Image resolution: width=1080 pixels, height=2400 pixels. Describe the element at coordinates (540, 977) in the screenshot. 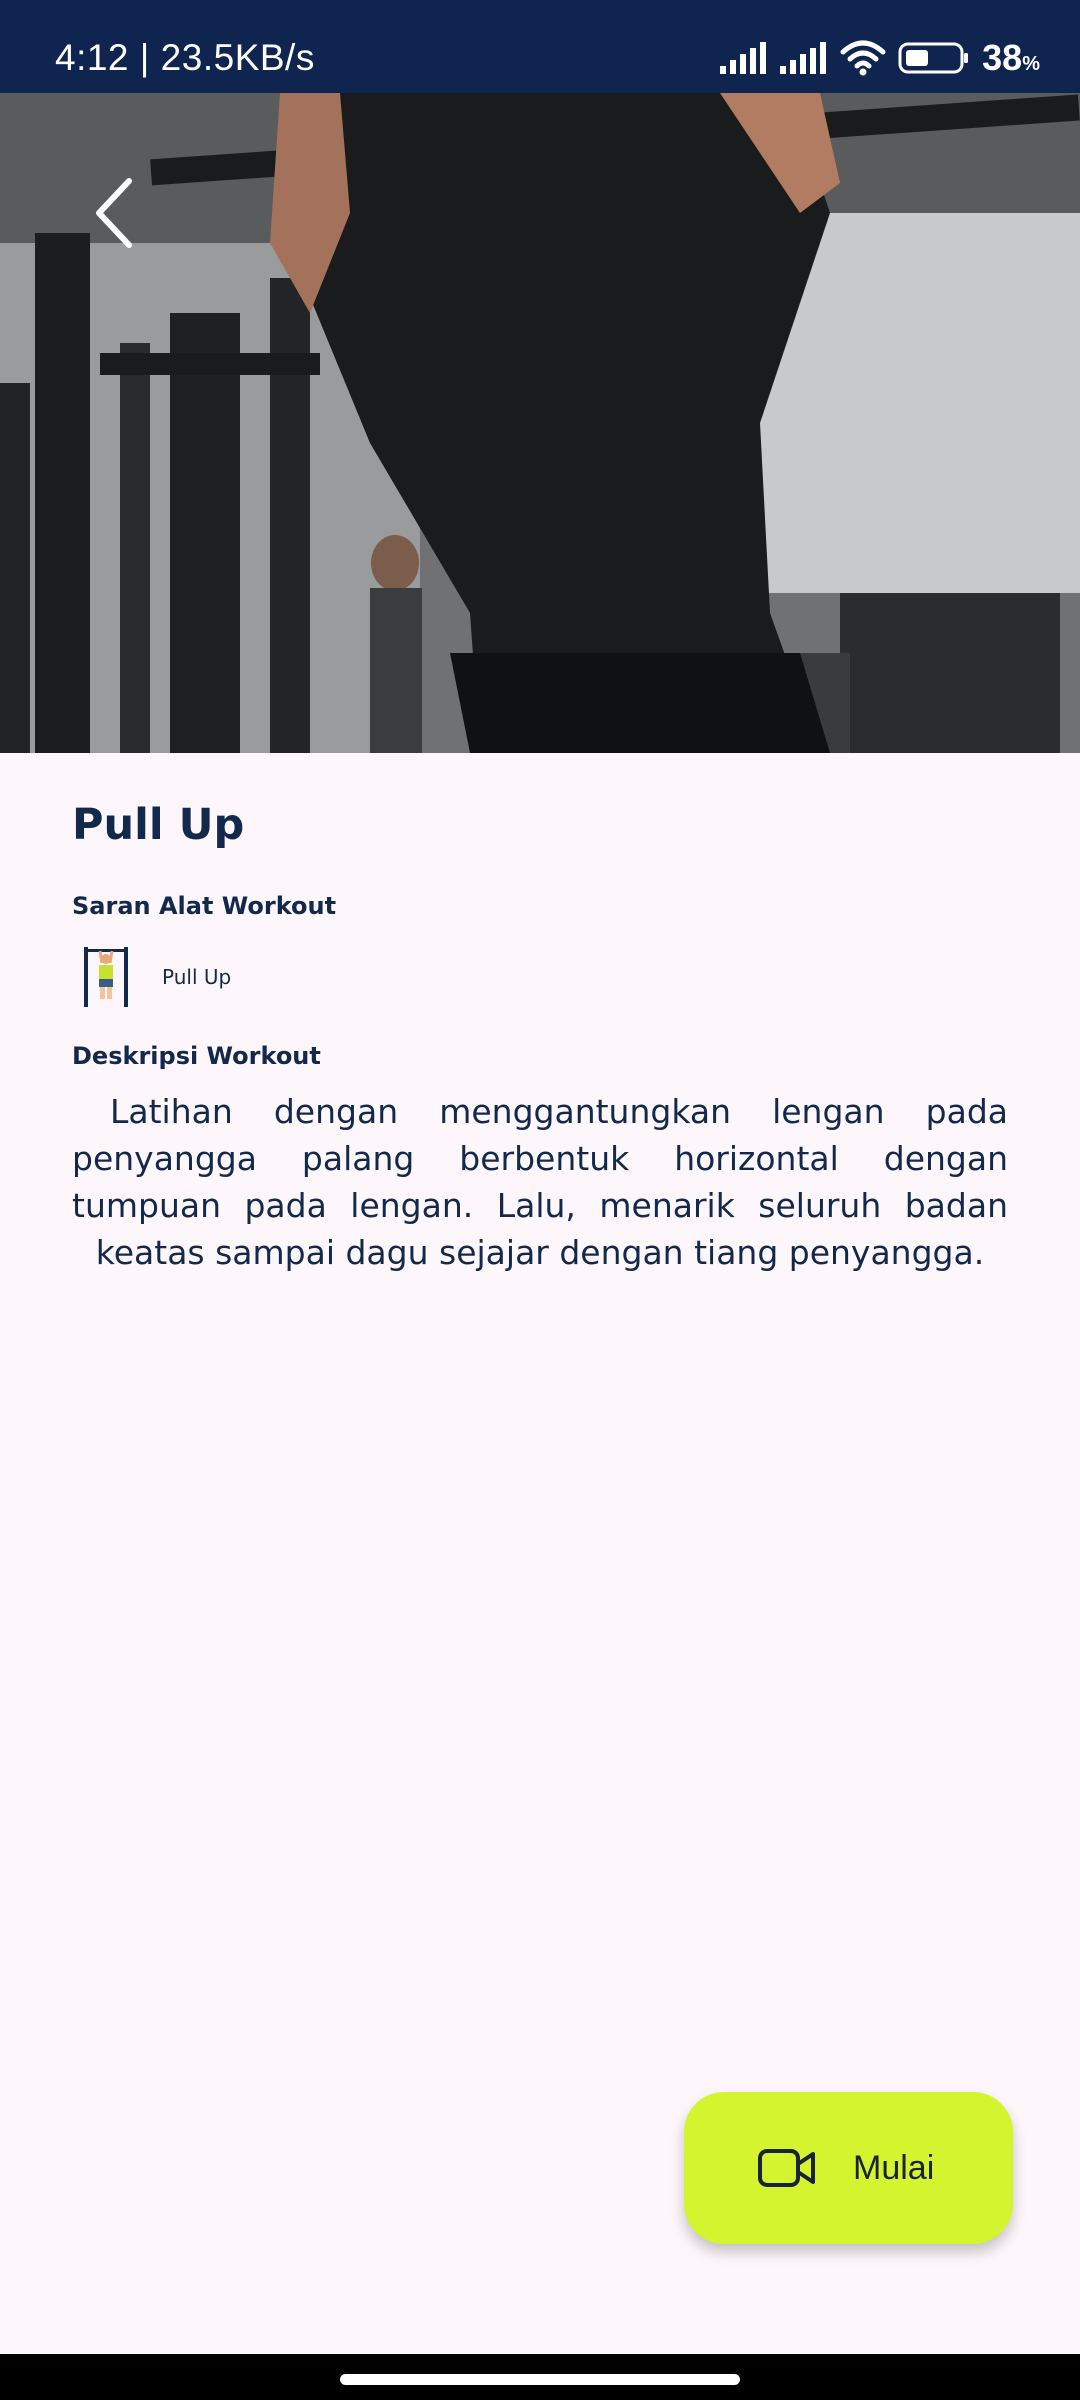

I see `equipment-item: Pull Up` at that location.